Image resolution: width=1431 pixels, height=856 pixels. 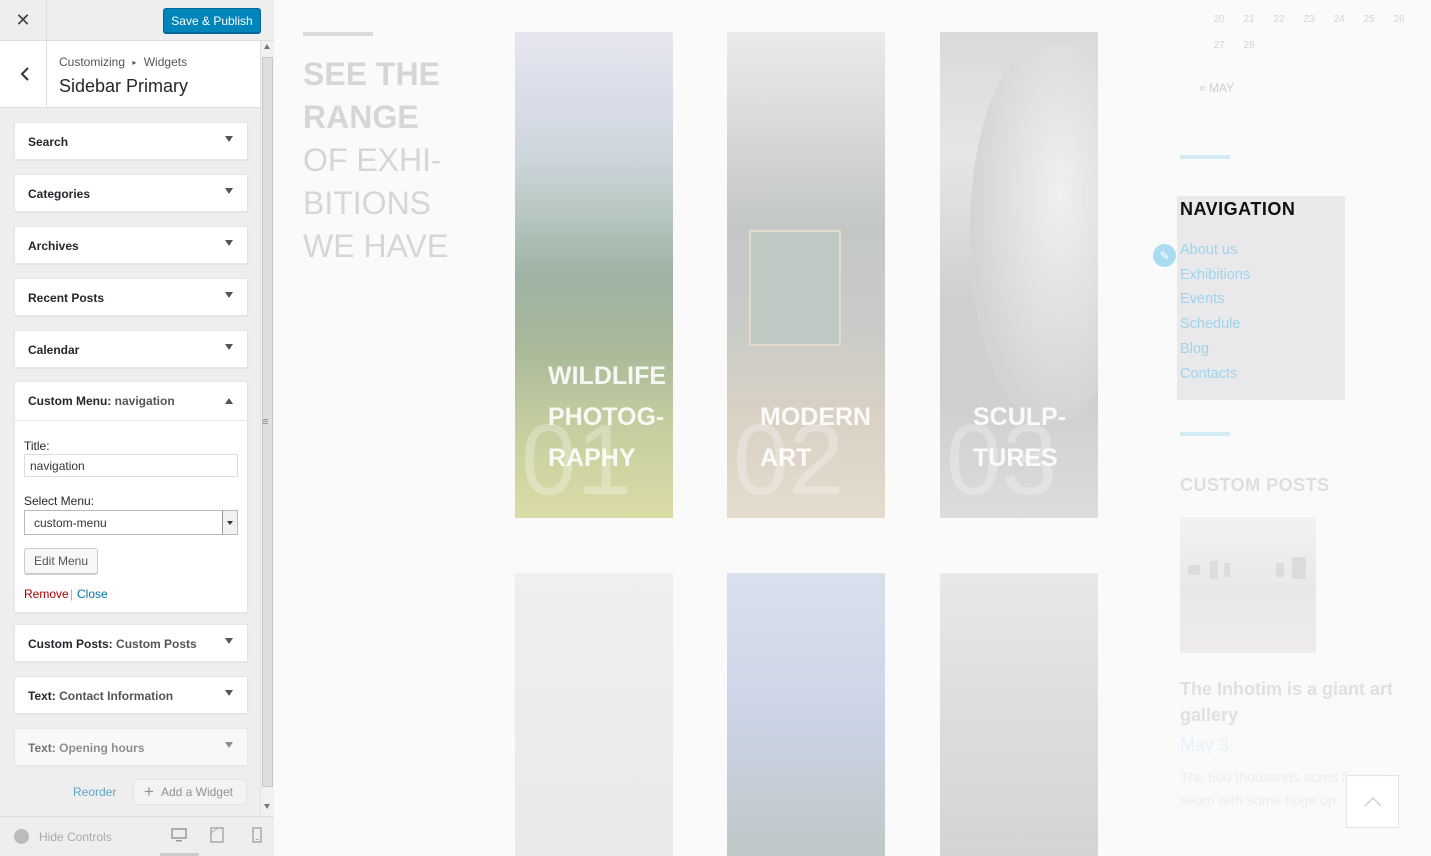 I want to click on panel-scrollbar, so click(x=267, y=428).